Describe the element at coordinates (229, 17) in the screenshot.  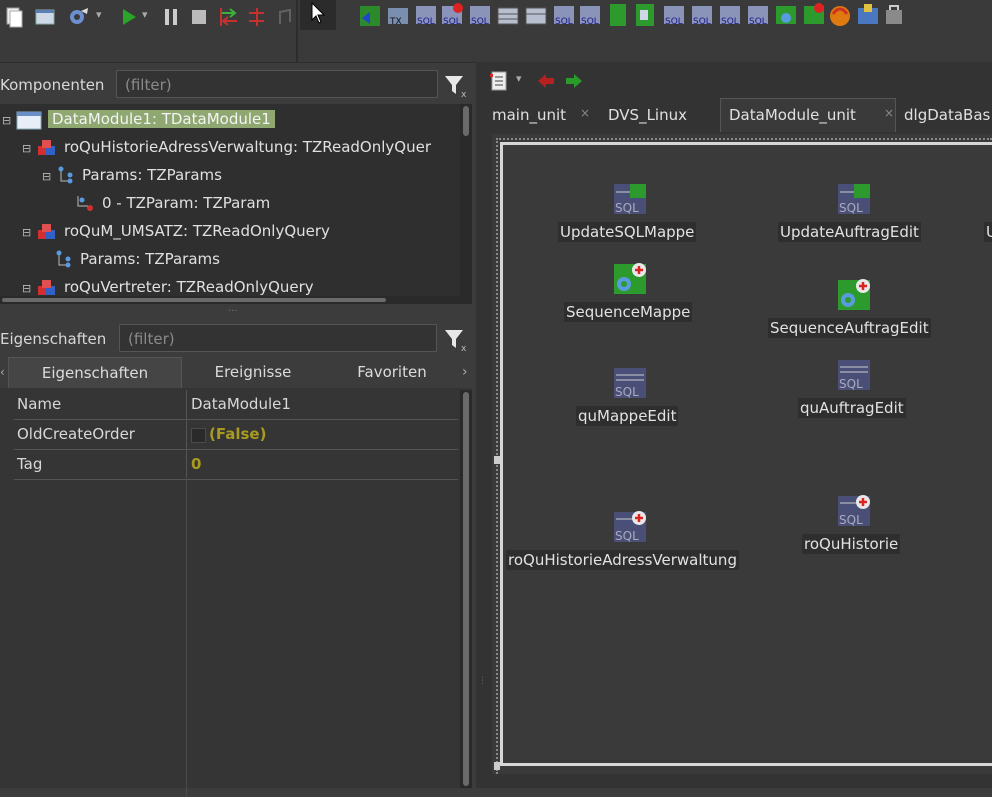
I see `step-into-icon` at that location.